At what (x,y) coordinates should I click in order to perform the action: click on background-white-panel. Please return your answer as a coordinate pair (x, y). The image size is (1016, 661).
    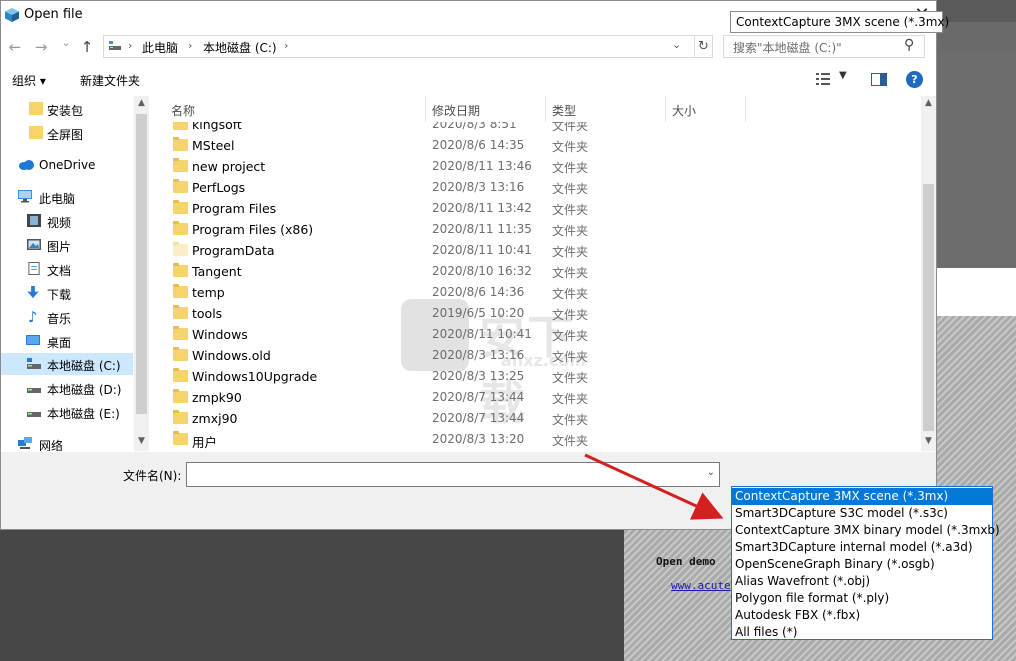
    Looking at the image, I should click on (976, 292).